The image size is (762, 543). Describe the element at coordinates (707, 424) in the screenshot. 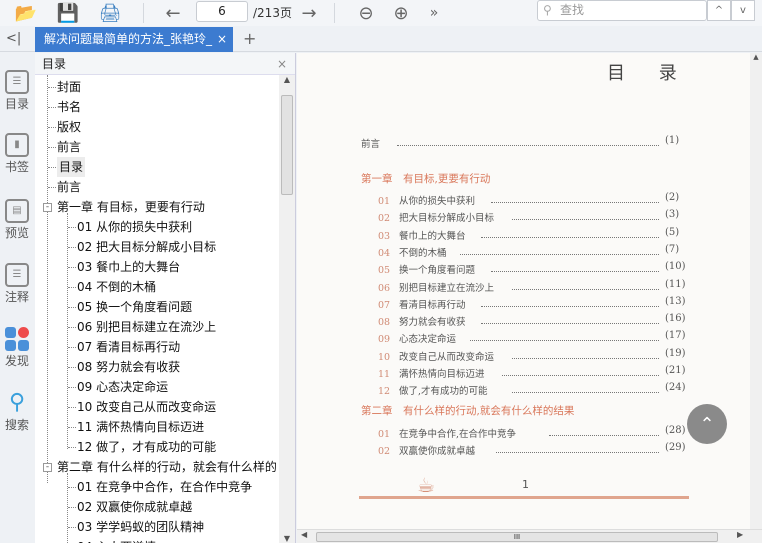

I see `back-to-top-button: ⌃` at that location.